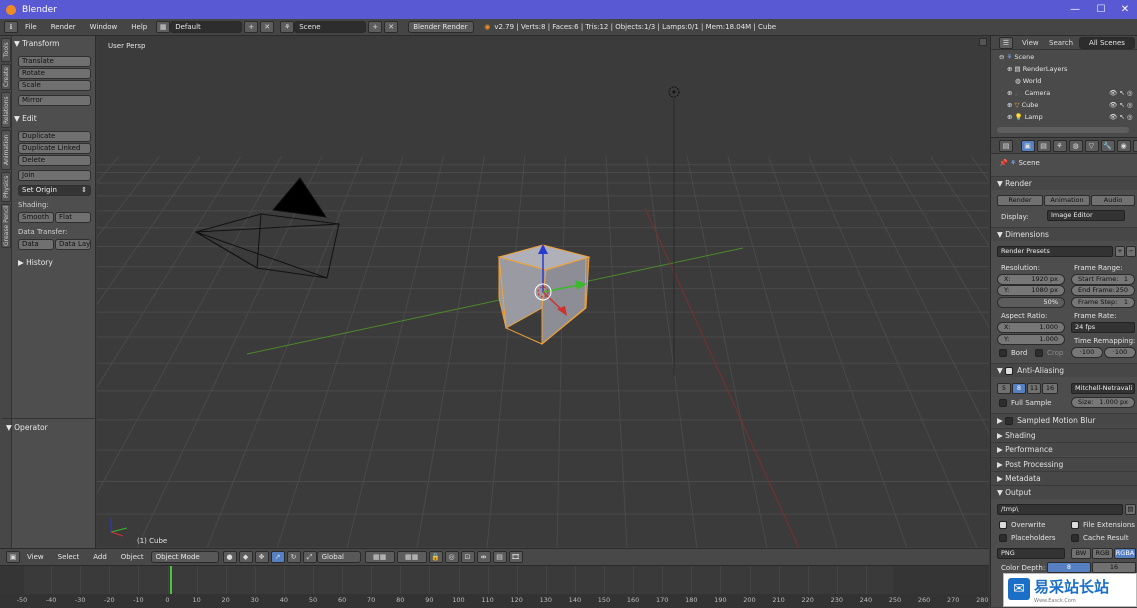  Describe the element at coordinates (54, 43) in the screenshot. I see `transform-panel-header: ▼ Transform` at that location.